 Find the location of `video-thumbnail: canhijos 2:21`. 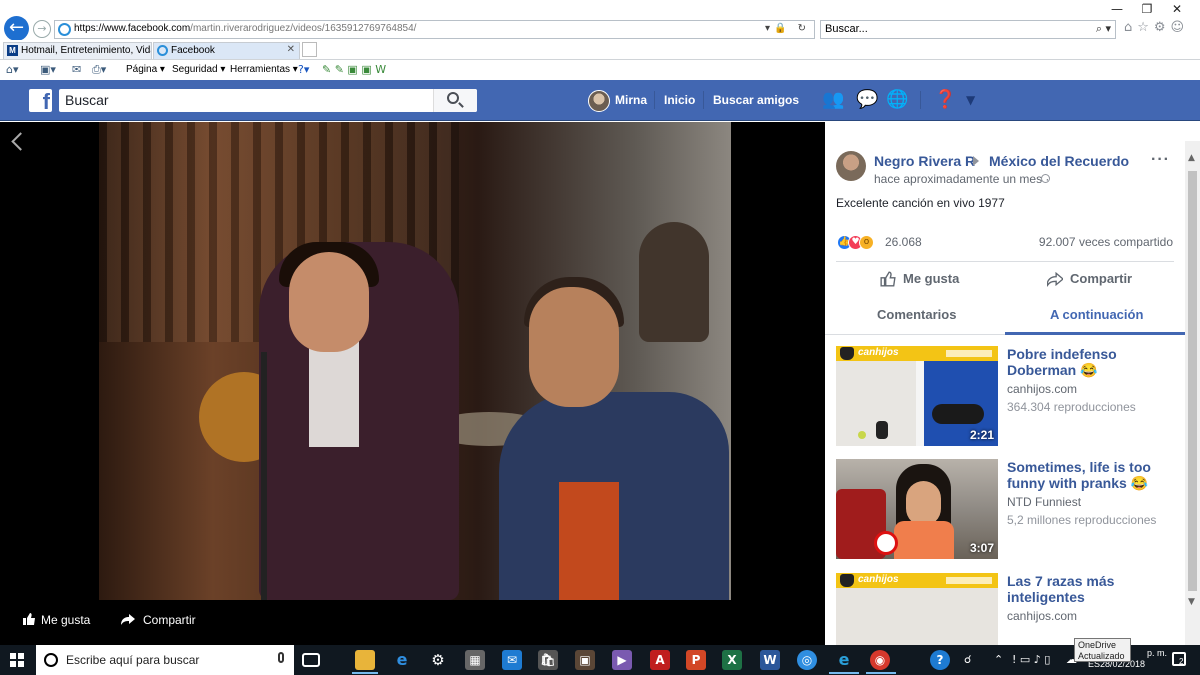

video-thumbnail: canhijos 2:21 is located at coordinates (917, 396).